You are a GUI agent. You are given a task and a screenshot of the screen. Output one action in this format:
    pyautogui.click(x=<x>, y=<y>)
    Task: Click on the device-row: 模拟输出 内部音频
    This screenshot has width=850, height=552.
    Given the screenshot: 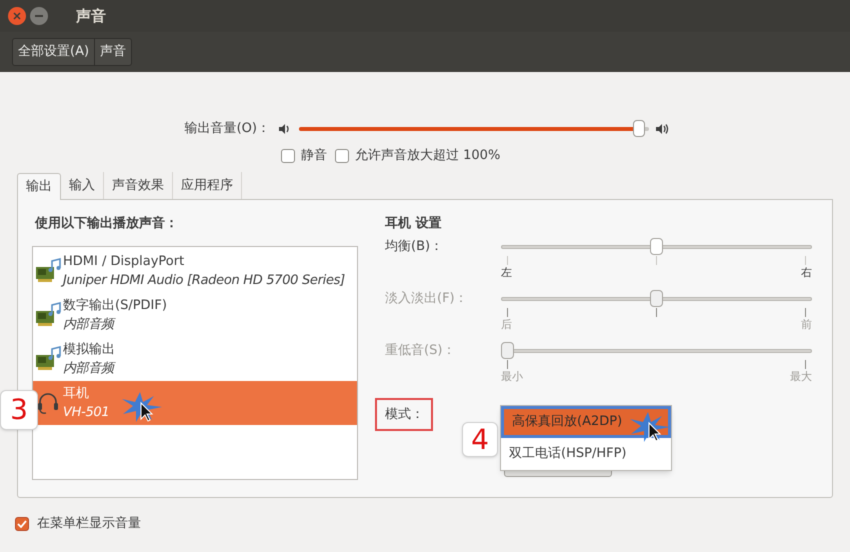 What is the action you would take?
    pyautogui.click(x=195, y=359)
    